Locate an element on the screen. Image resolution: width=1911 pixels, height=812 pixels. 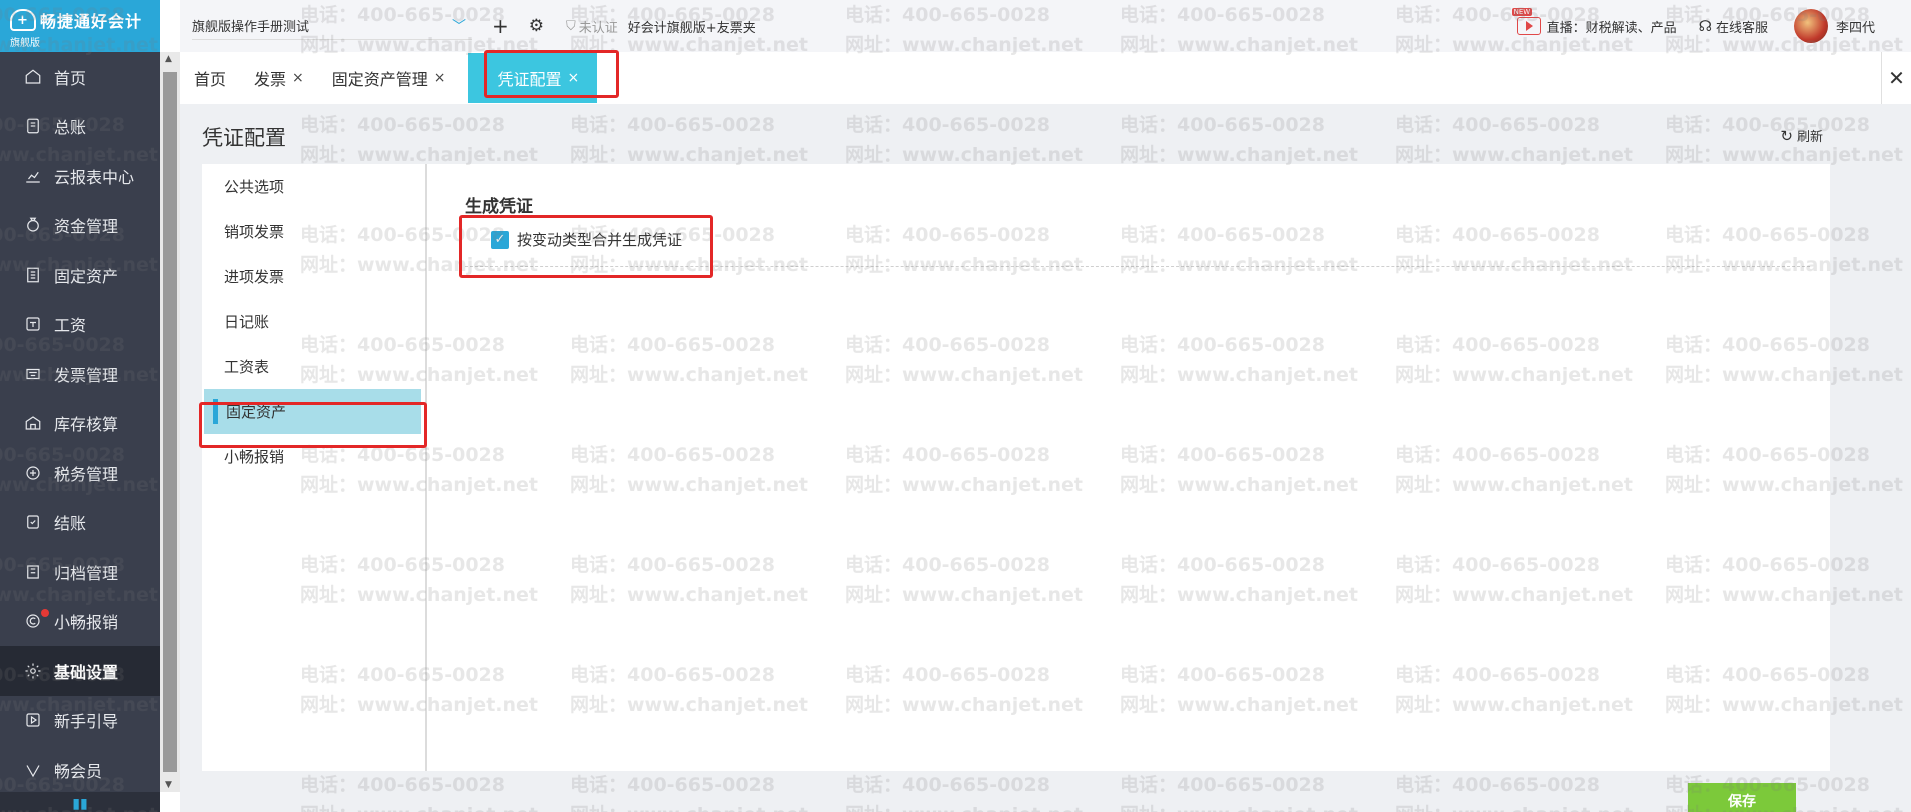
sidebar-item-9: 结账 is located at coordinates (80, 523).